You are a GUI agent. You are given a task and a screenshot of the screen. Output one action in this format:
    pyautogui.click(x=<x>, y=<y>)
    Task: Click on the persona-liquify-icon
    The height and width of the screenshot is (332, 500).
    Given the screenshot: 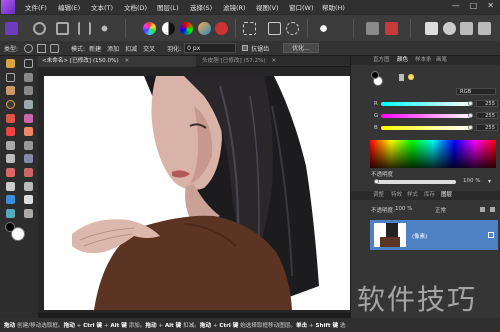 What is the action you would take?
    pyautogui.click(x=39, y=28)
    